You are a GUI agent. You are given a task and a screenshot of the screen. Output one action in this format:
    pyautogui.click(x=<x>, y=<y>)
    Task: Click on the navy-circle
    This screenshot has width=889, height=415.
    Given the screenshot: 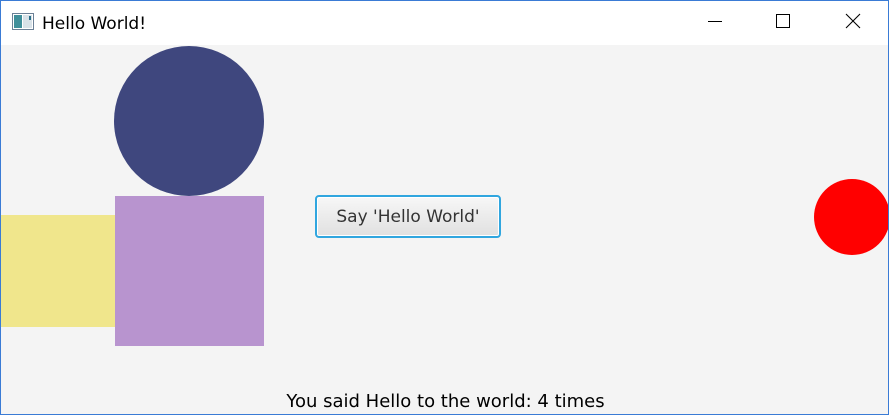 What is the action you would take?
    pyautogui.click(x=189, y=121)
    